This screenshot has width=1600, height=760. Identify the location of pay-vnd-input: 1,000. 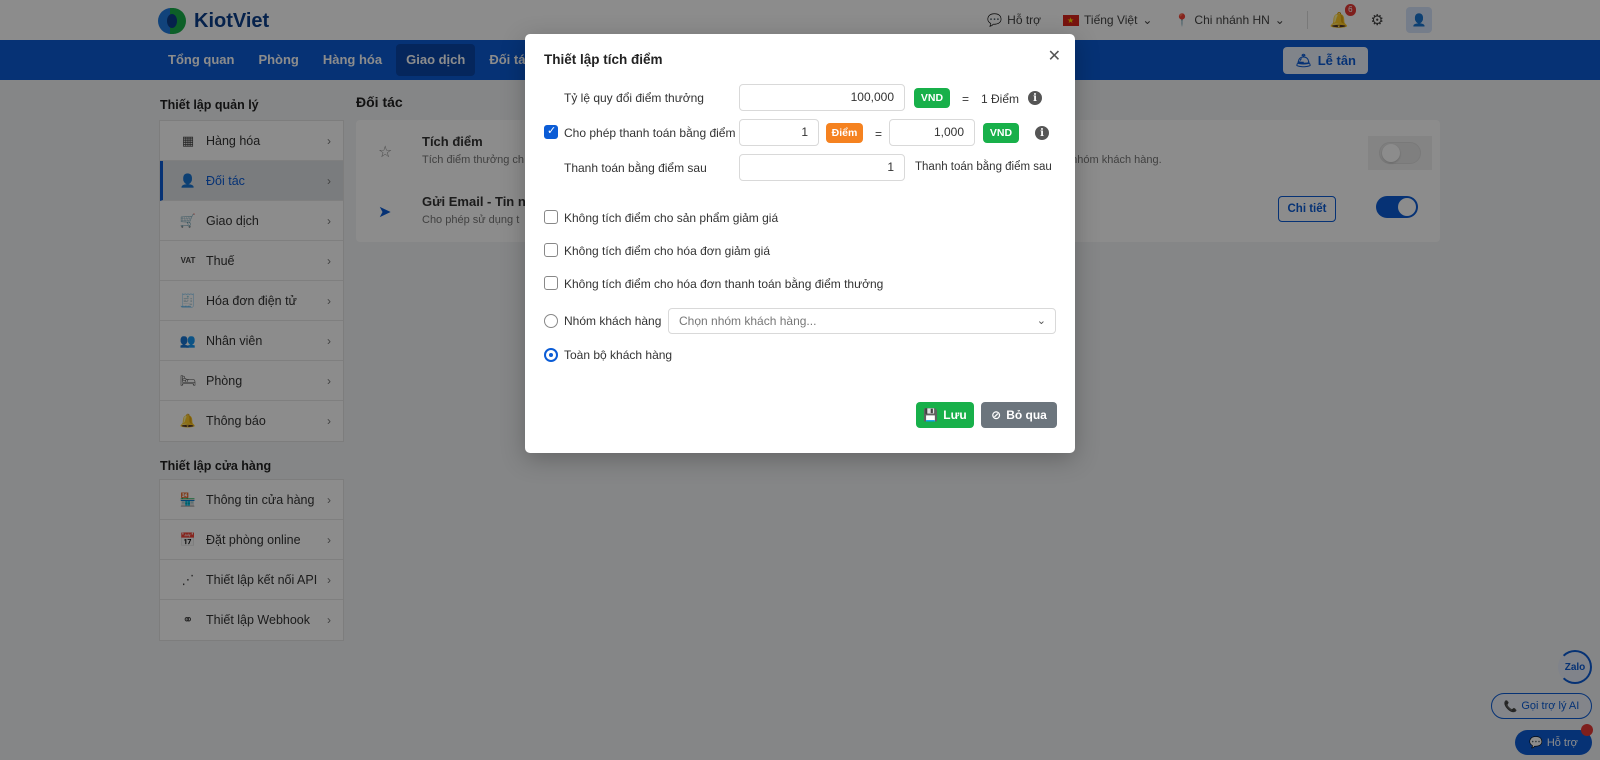
(932, 132).